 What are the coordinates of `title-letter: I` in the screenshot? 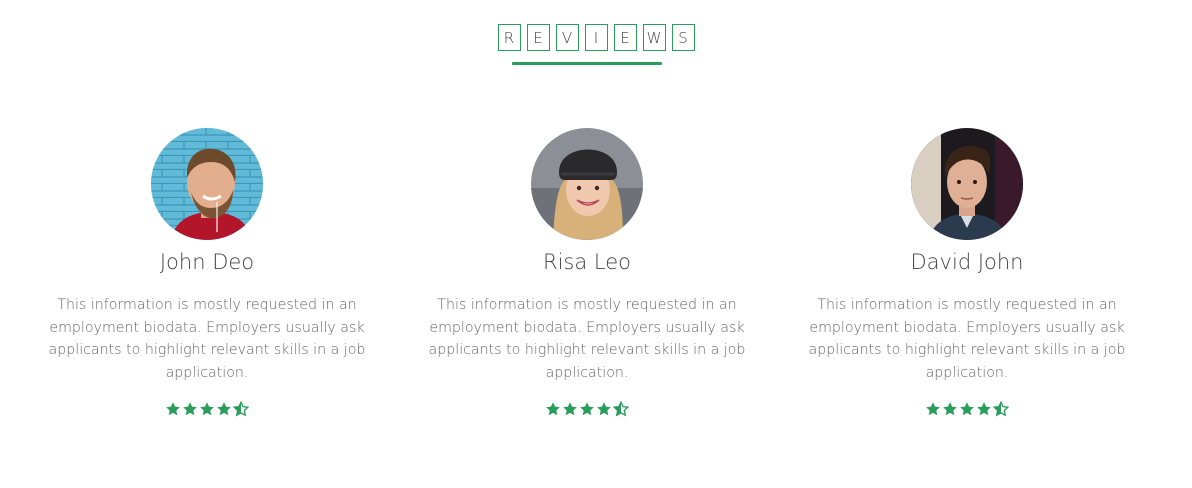 It's located at (596, 37).